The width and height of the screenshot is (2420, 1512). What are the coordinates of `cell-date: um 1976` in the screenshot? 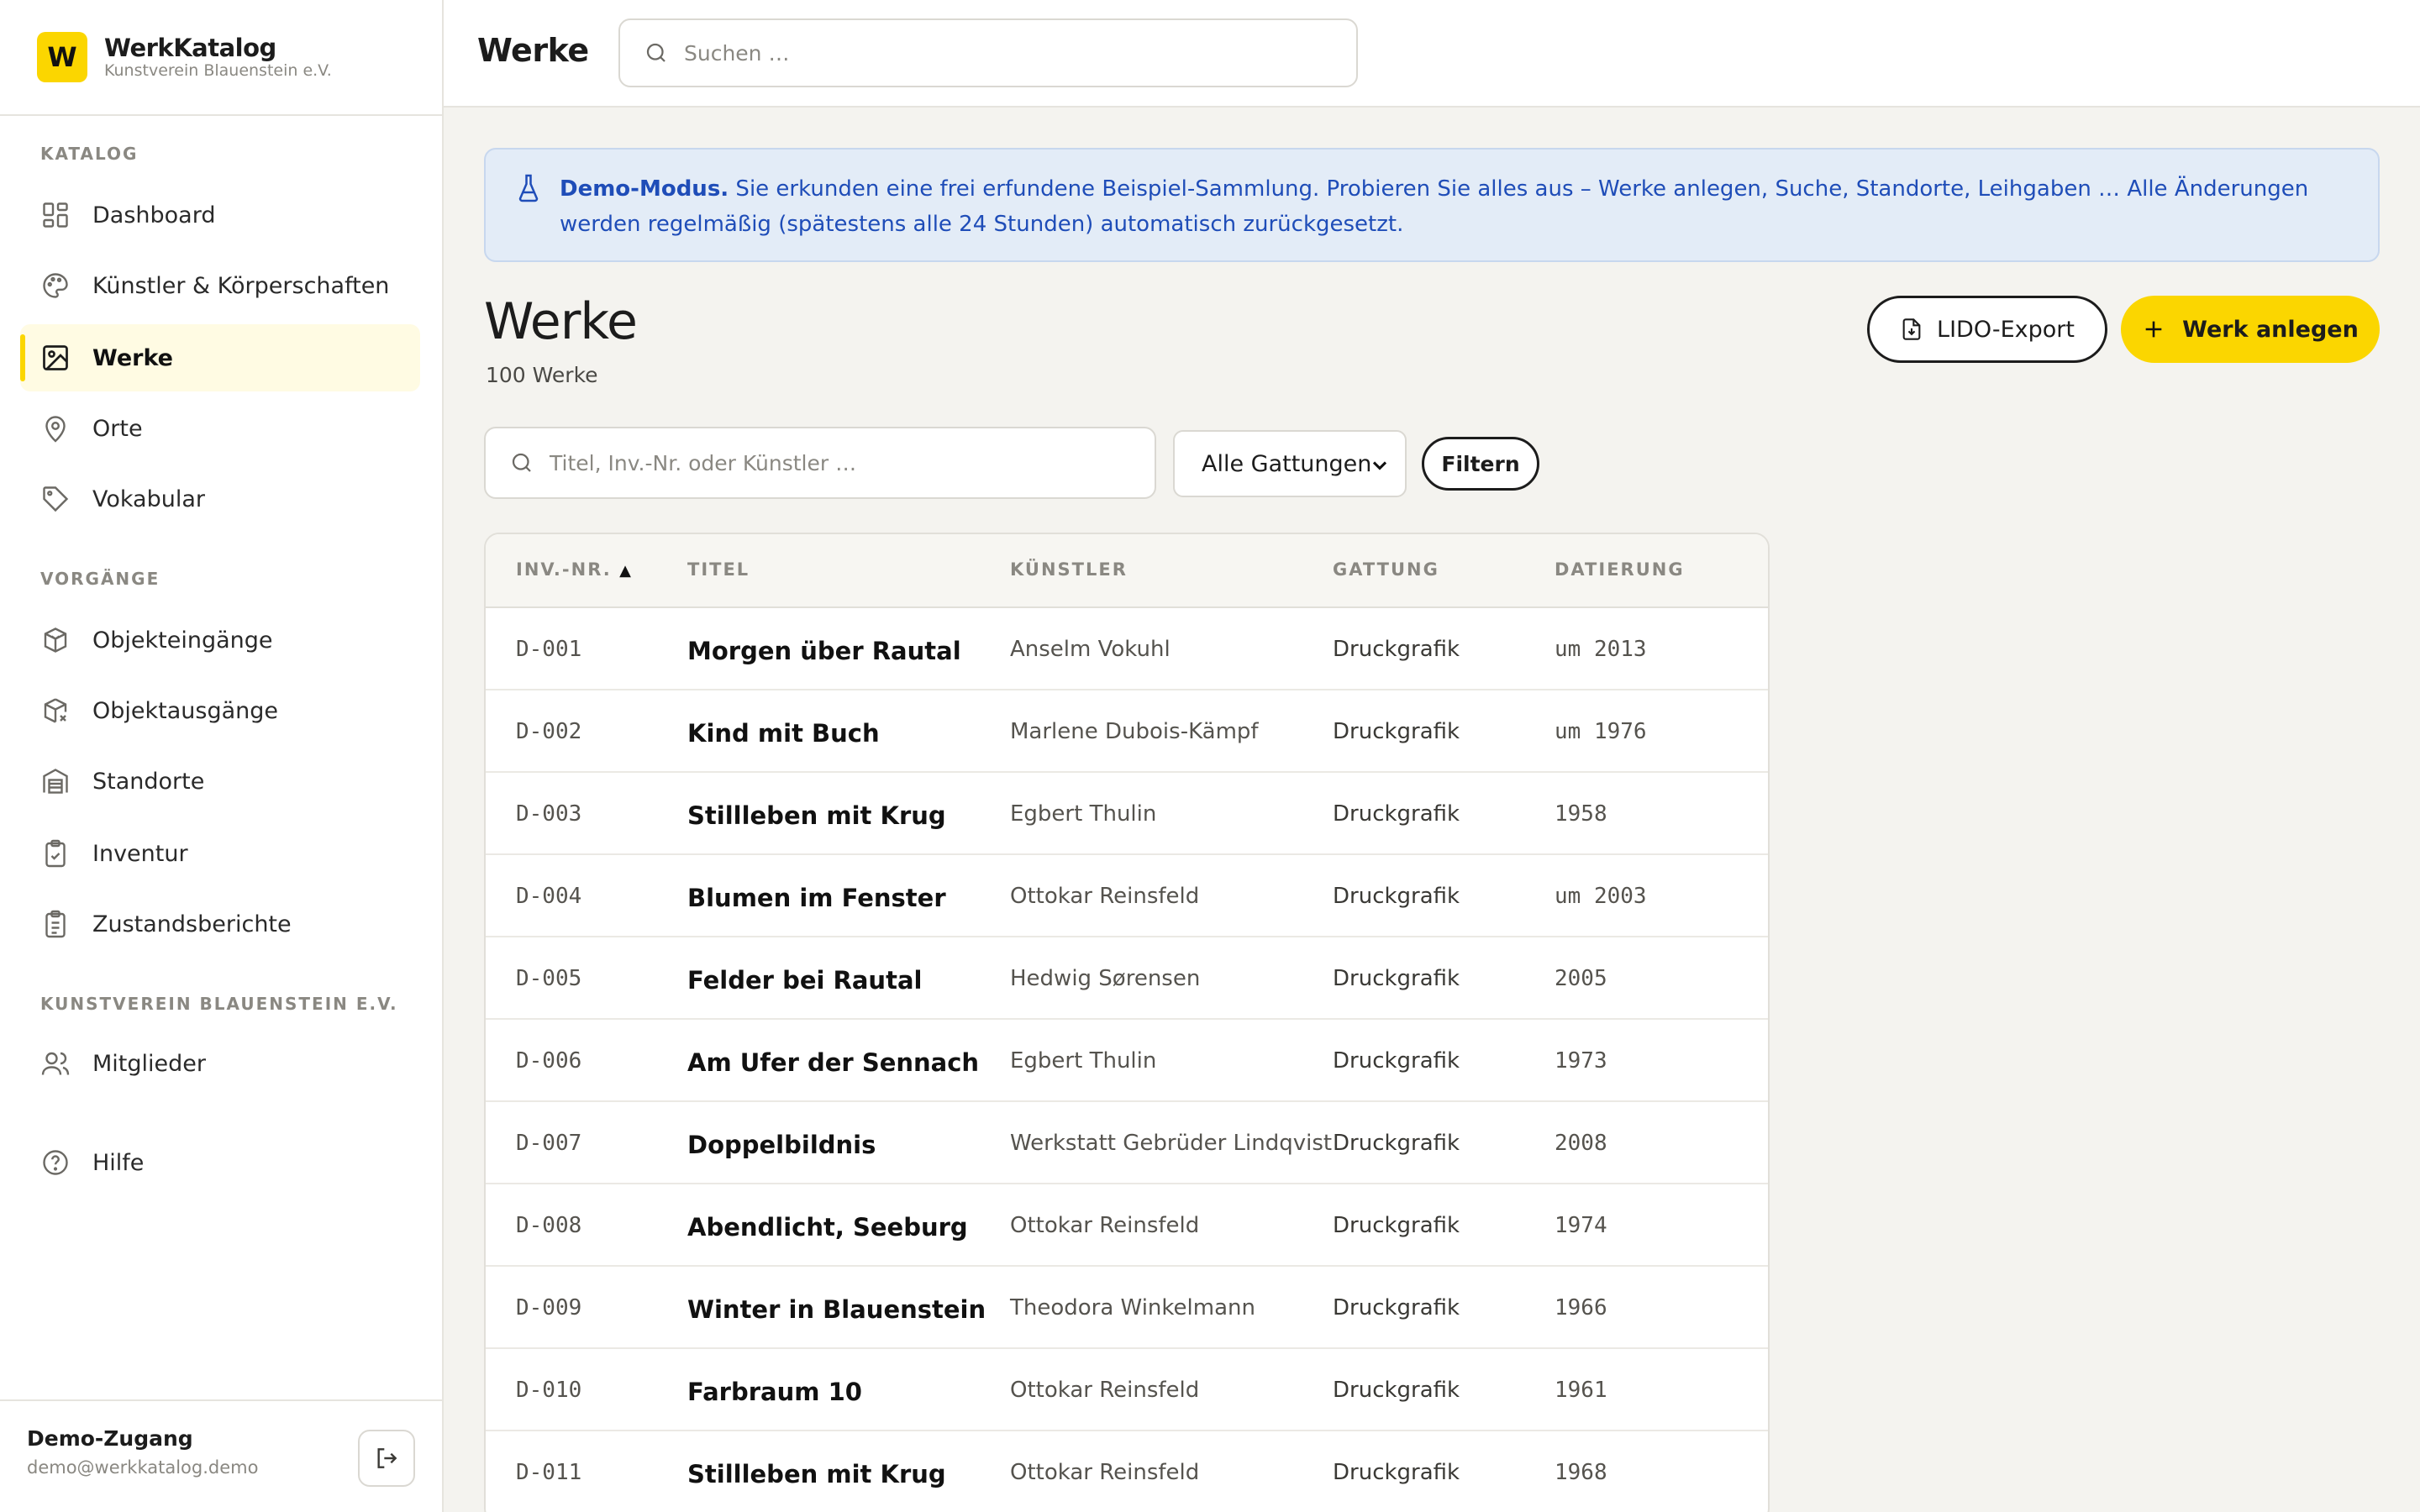 It's located at (1601, 731).